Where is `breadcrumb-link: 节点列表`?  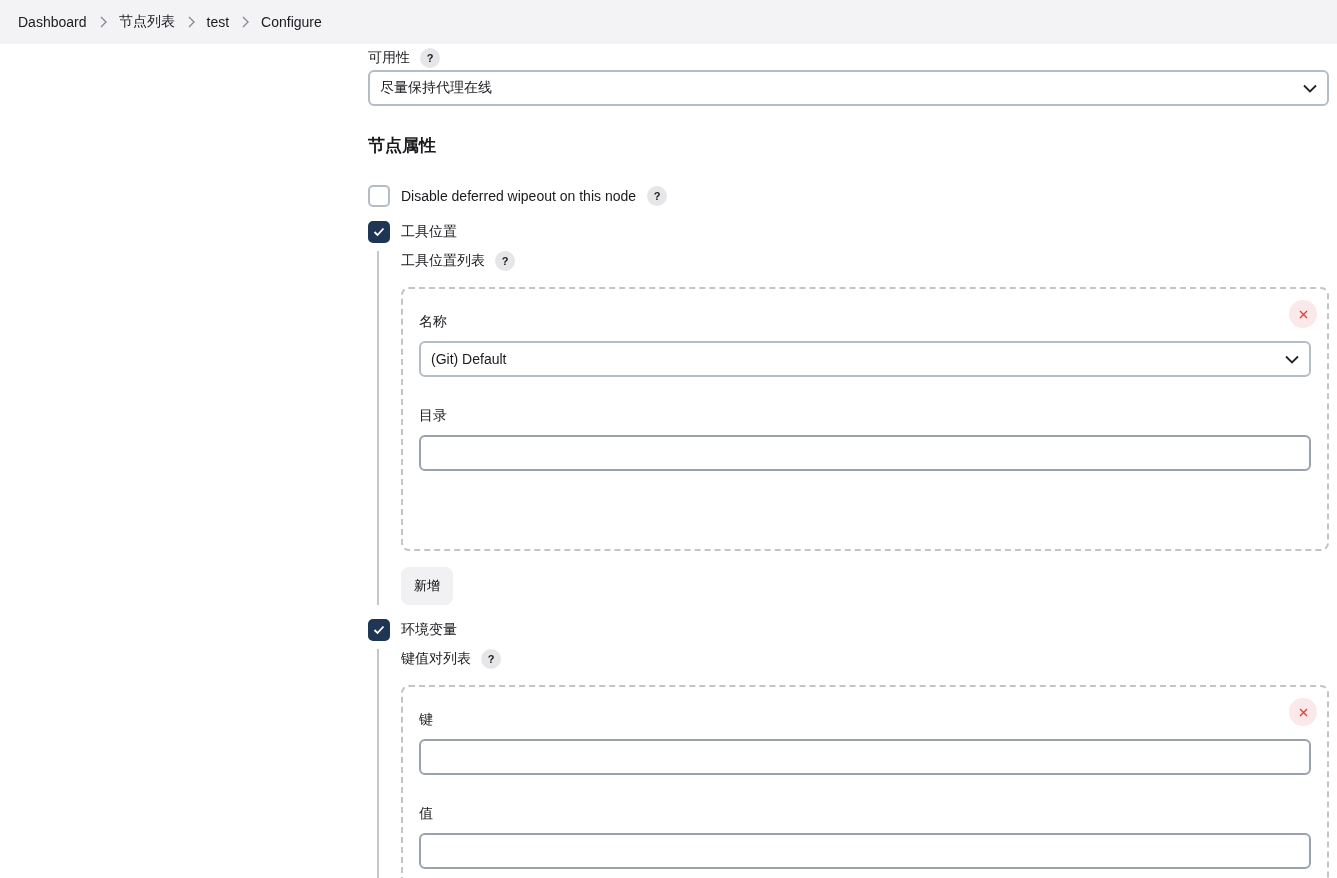
breadcrumb-link: 节点列表 is located at coordinates (146, 22).